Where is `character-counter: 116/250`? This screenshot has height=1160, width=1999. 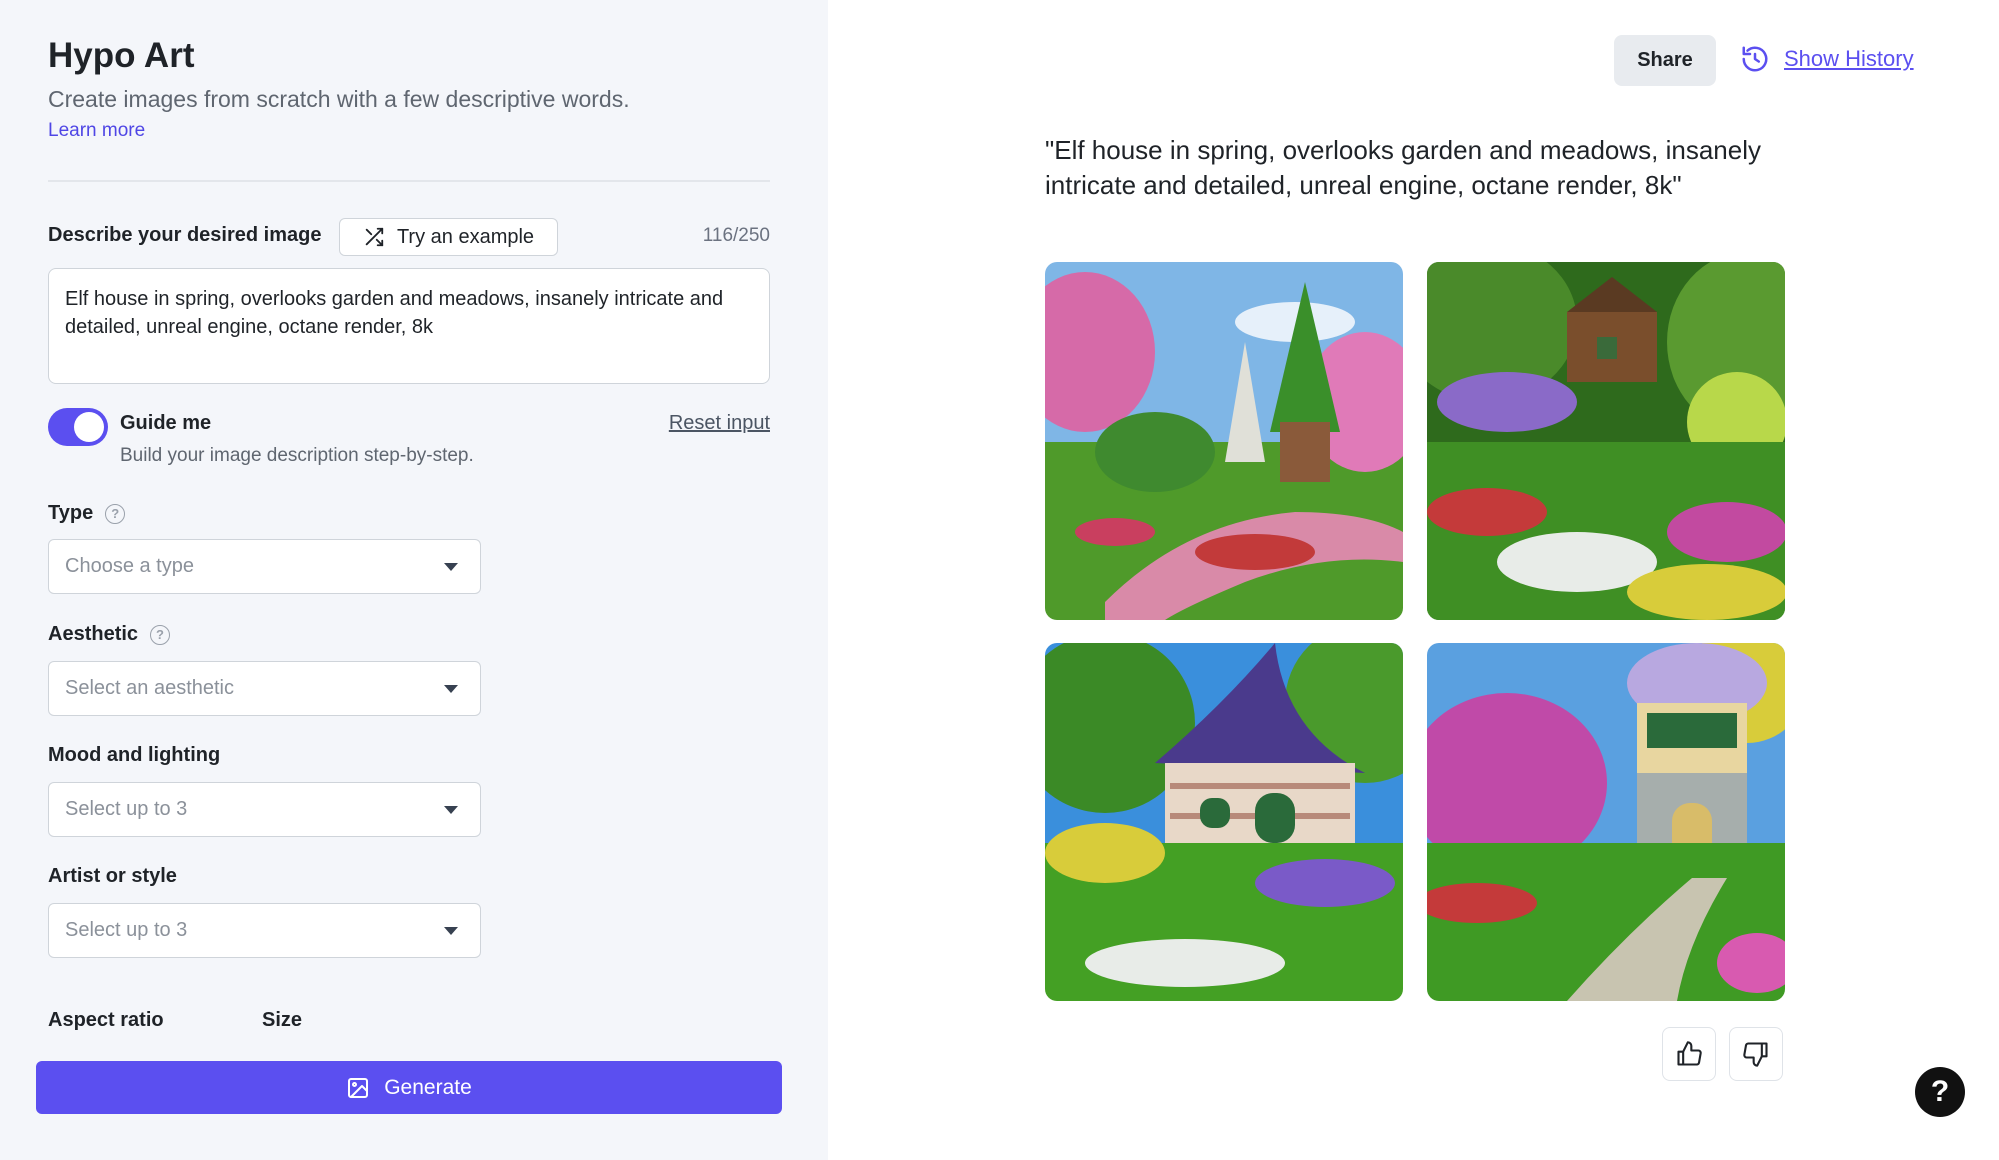
character-counter: 116/250 is located at coordinates (736, 235).